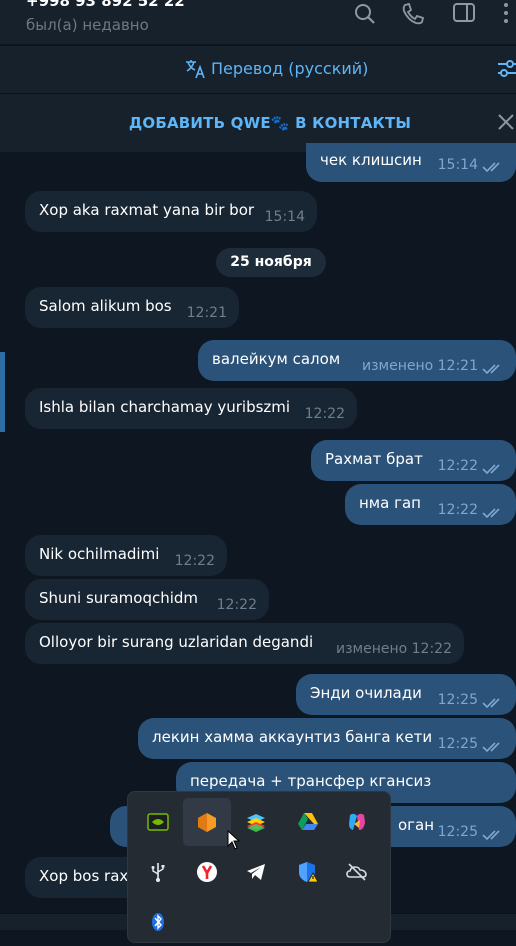 The height and width of the screenshot is (946, 516). Describe the element at coordinates (158, 922) in the screenshot. I see `bluetooth-icon` at that location.